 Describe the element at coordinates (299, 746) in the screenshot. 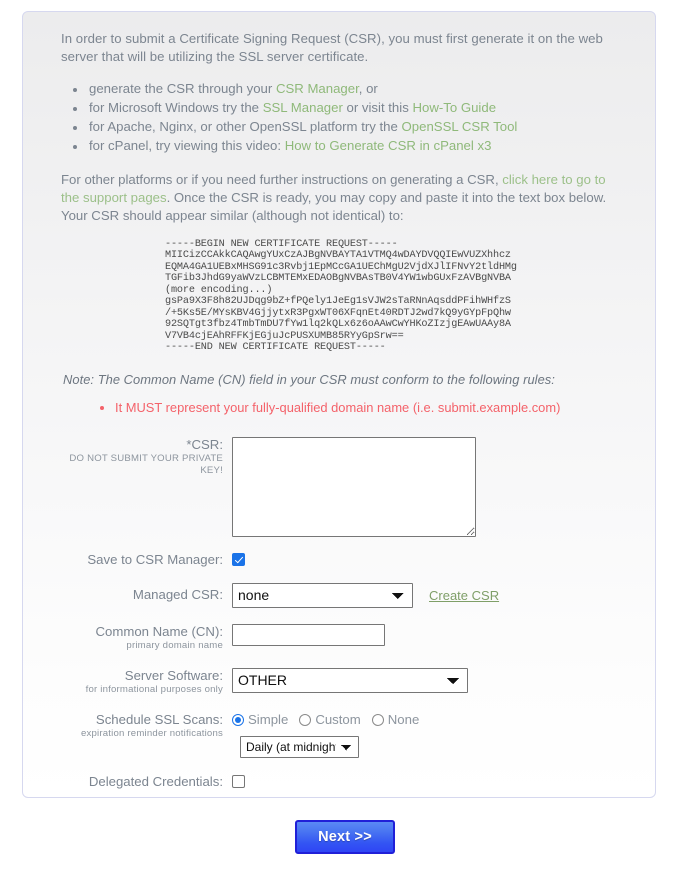

I see `scan-frequency-select: Daily (at midnight)` at that location.